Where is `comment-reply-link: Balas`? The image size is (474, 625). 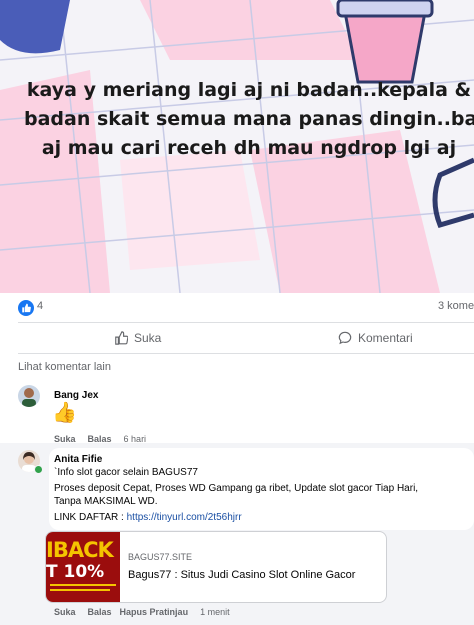
comment-reply-link: Balas is located at coordinates (100, 612).